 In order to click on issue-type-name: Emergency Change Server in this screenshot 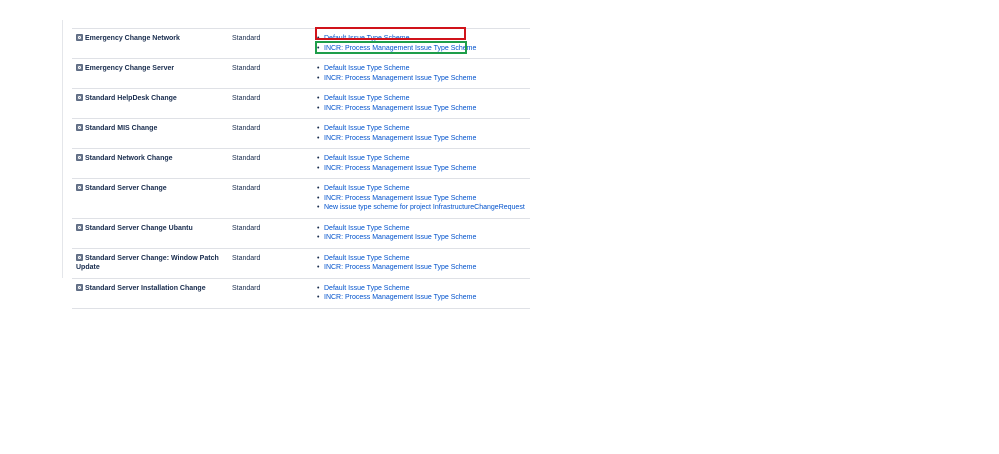, I will do `click(130, 68)`.